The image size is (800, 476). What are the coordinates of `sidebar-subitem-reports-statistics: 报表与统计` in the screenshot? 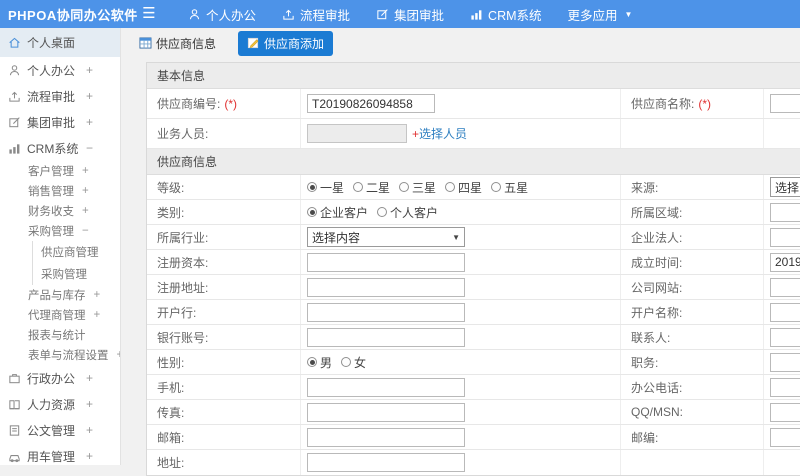 It's located at (60, 335).